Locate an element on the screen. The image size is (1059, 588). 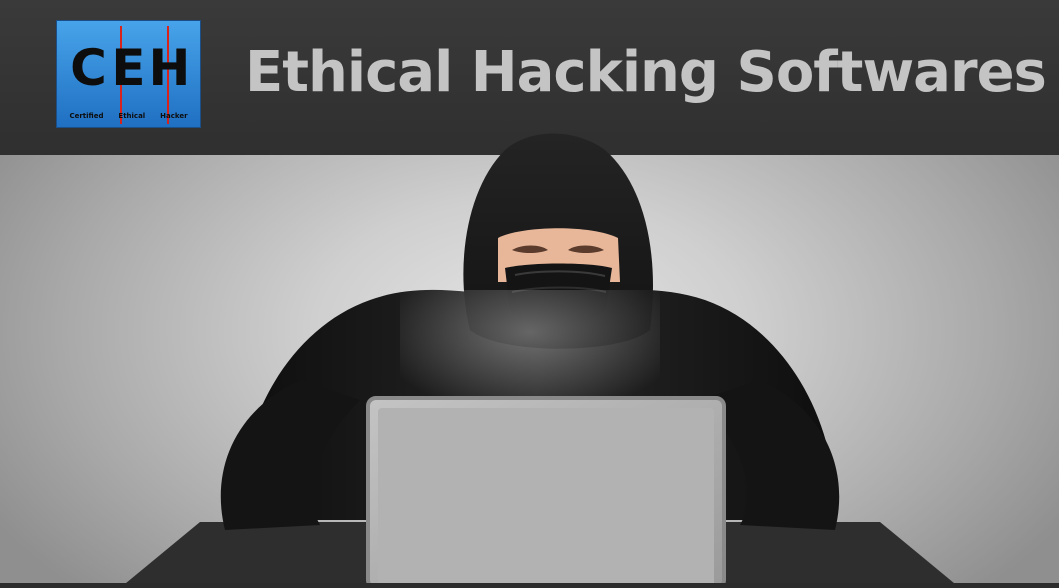
logo-letter: H is located at coordinates (169, 68).